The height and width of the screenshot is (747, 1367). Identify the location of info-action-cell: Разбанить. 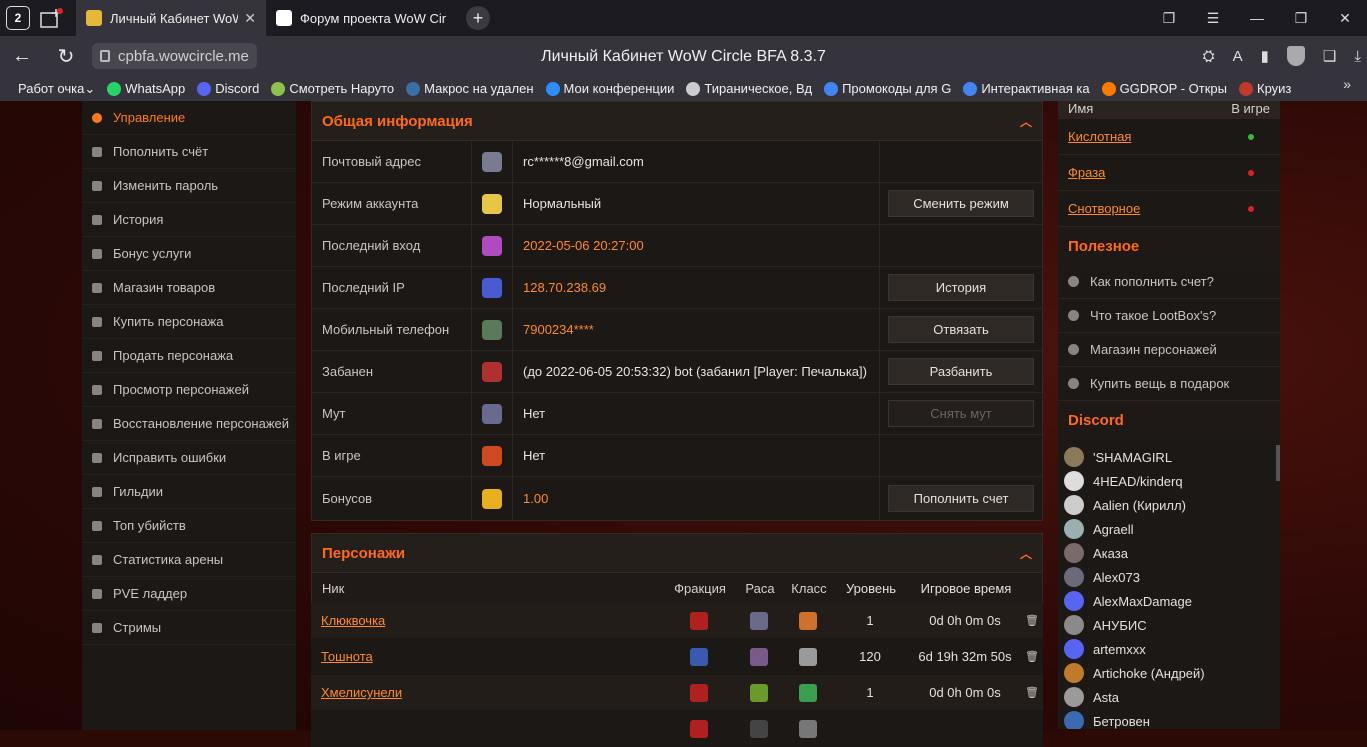
(961, 371).